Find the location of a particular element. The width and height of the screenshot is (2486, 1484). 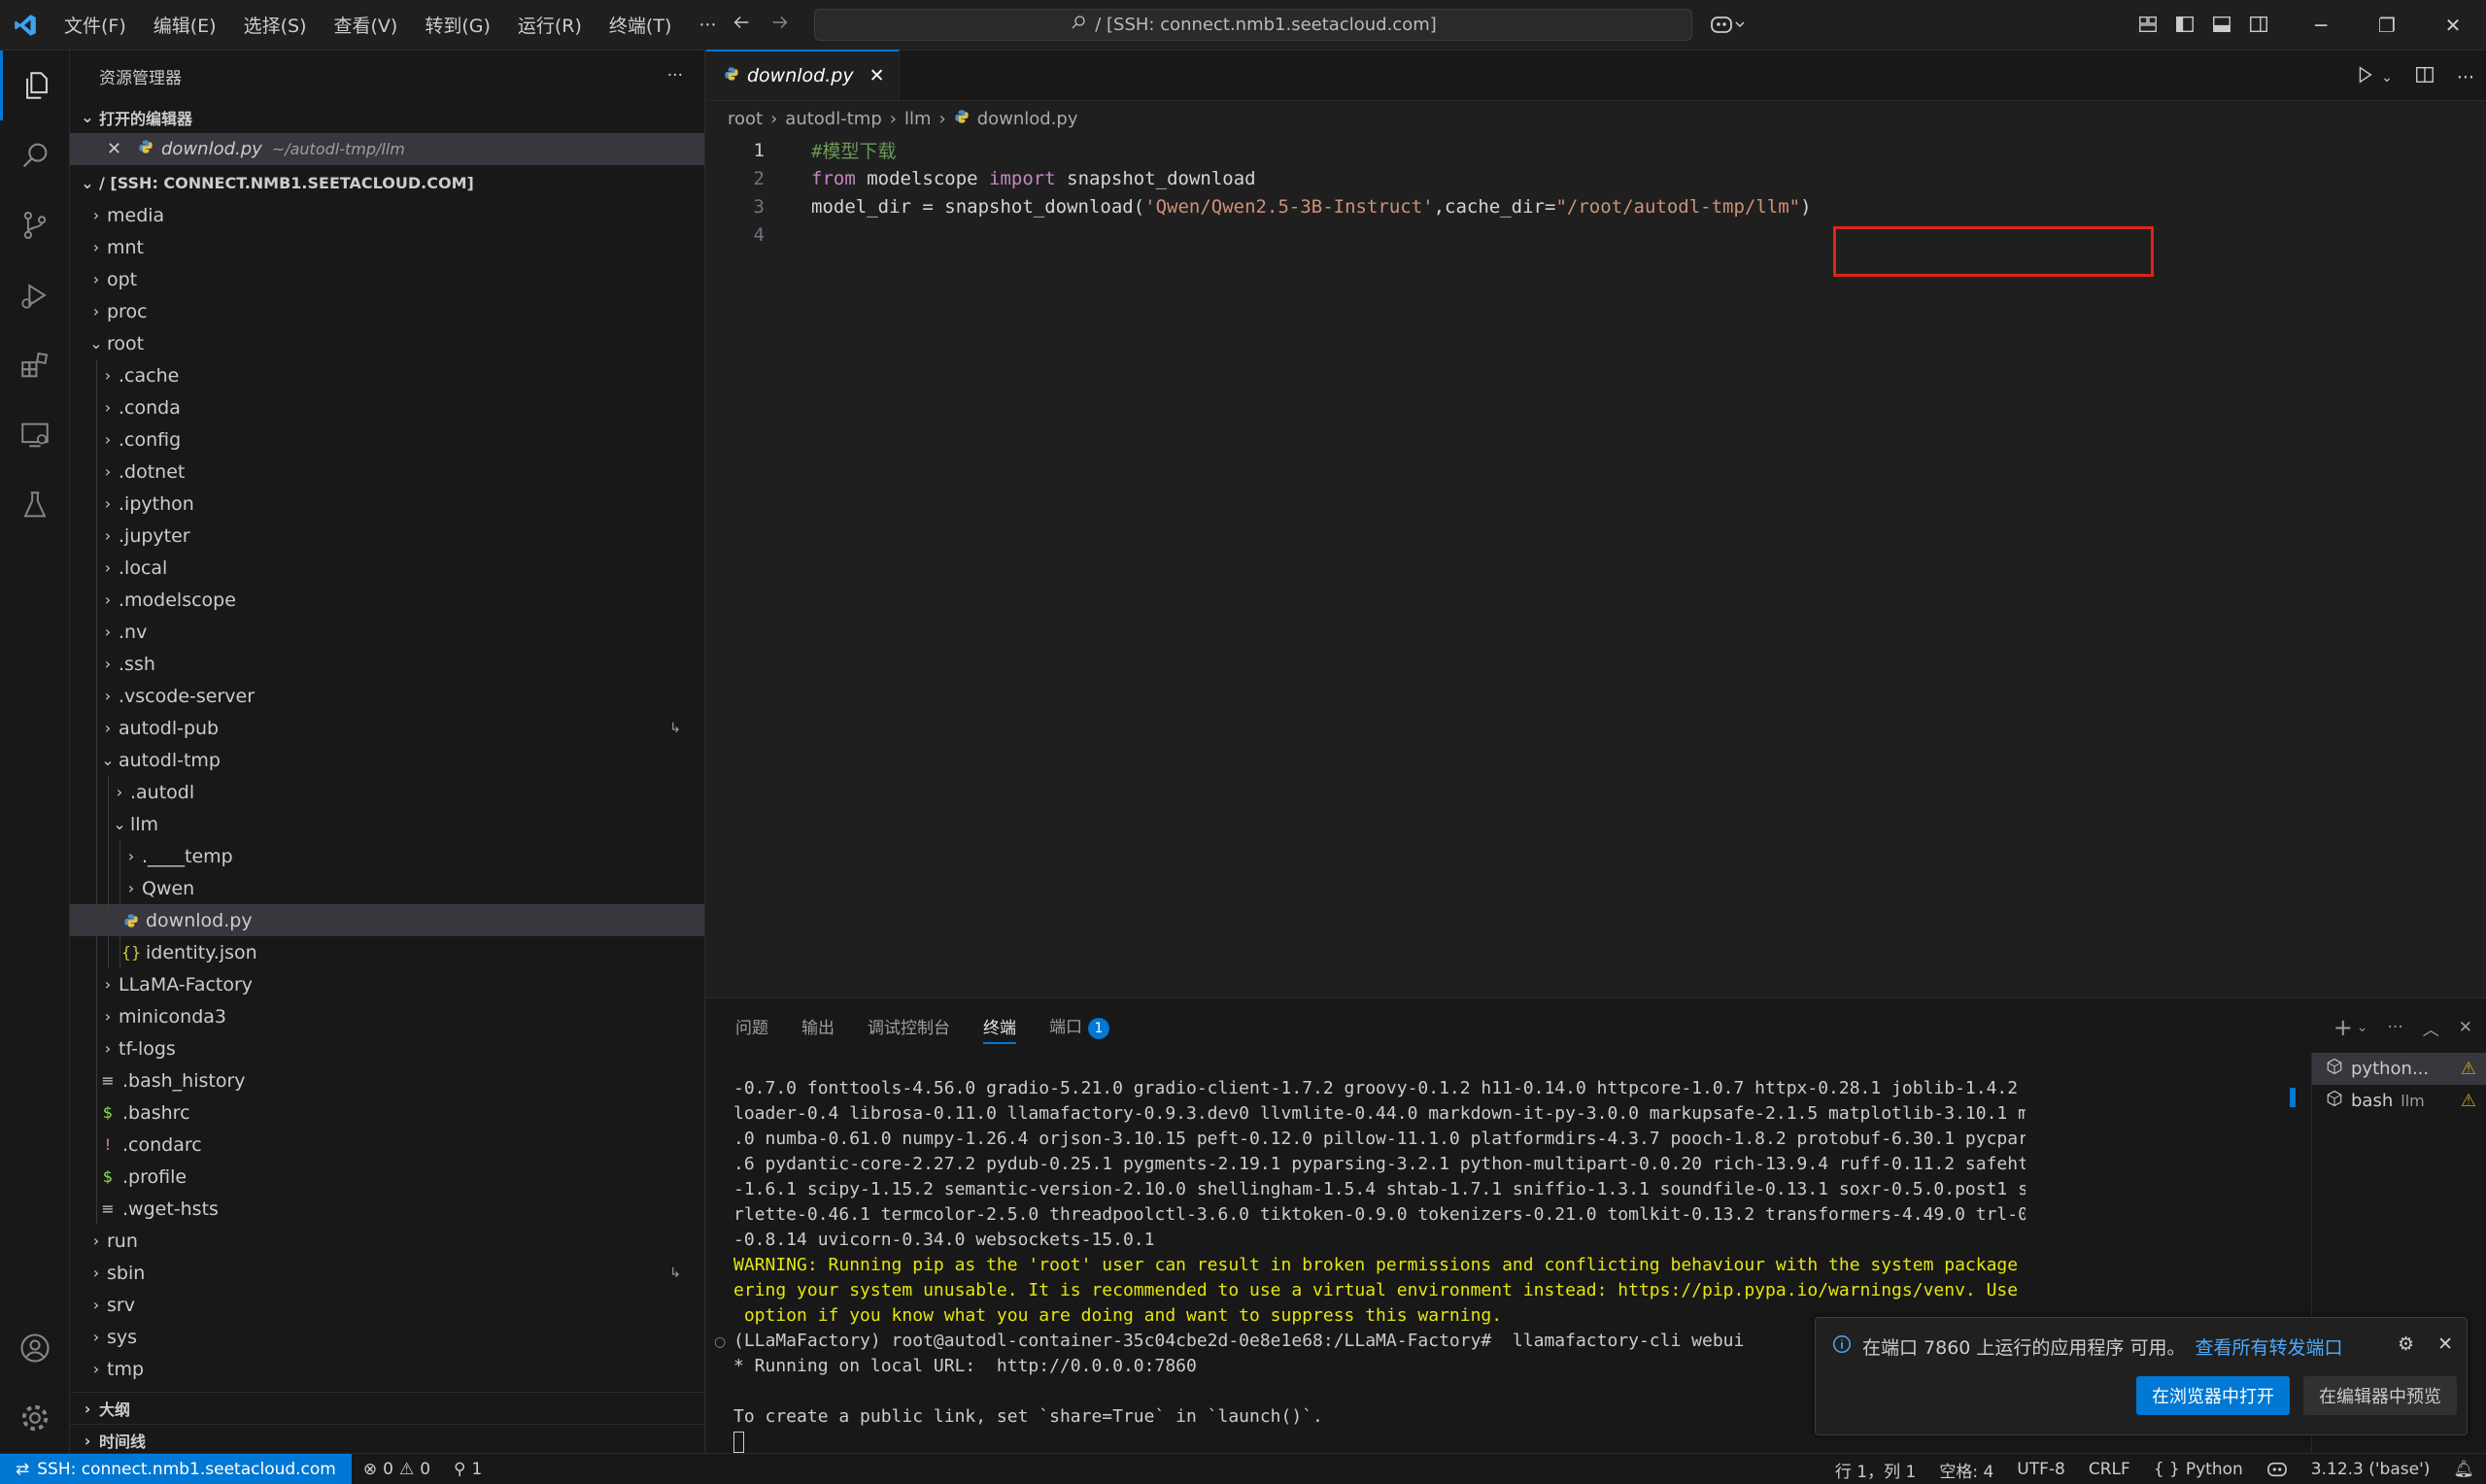

tree-item: › run is located at coordinates (387, 1241).